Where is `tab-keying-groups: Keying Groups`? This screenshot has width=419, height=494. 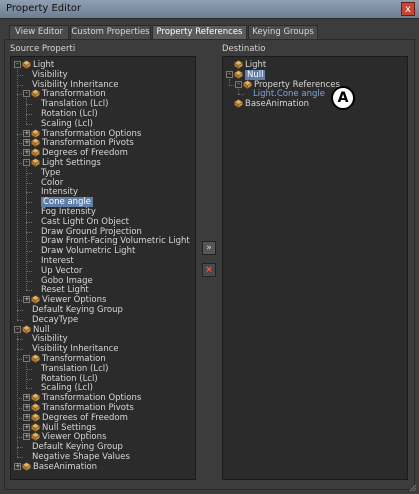
tab-keying-groups: Keying Groups is located at coordinates (283, 32).